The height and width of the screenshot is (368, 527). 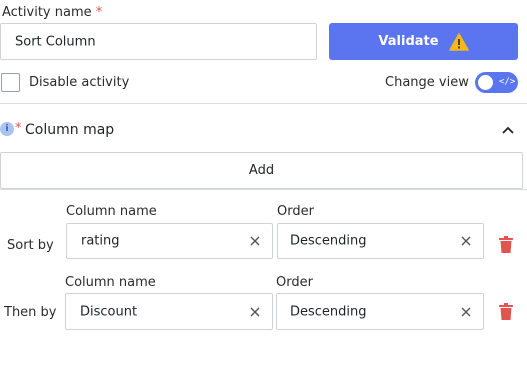 I want to click on validate-label: Validate, so click(x=408, y=41).